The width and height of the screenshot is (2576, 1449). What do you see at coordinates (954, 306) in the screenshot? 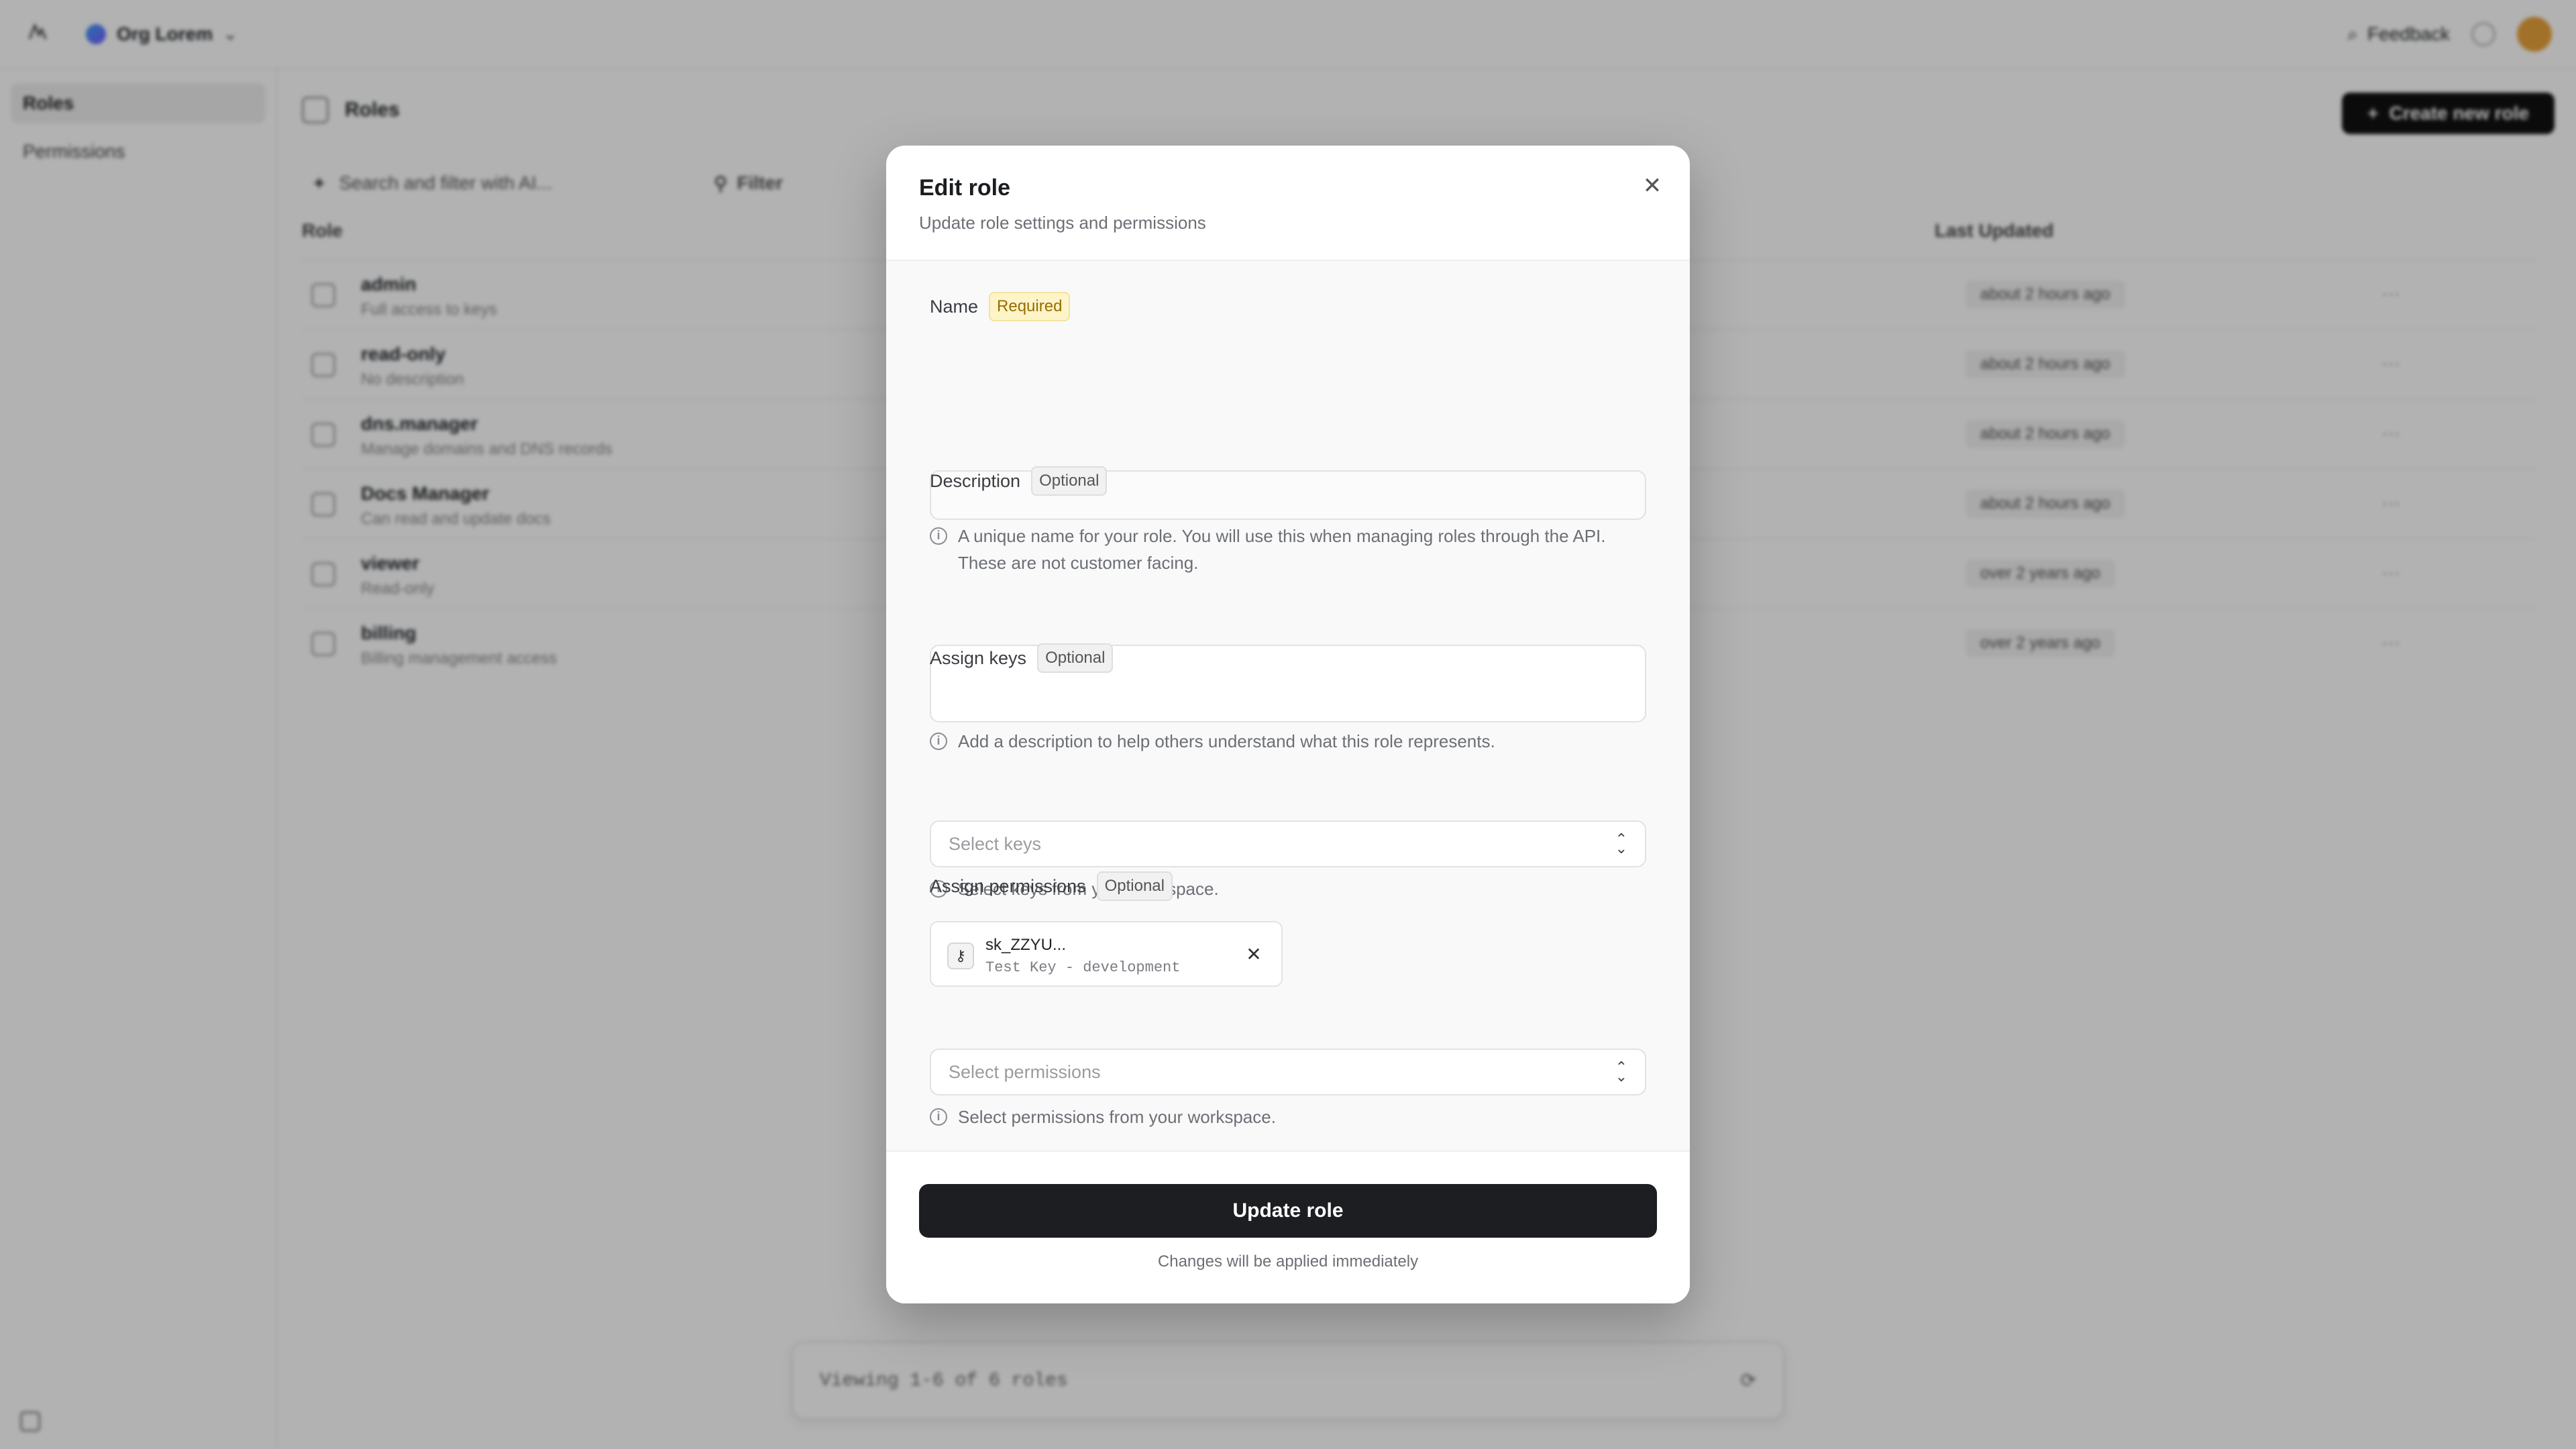
I see `name-label: Name` at bounding box center [954, 306].